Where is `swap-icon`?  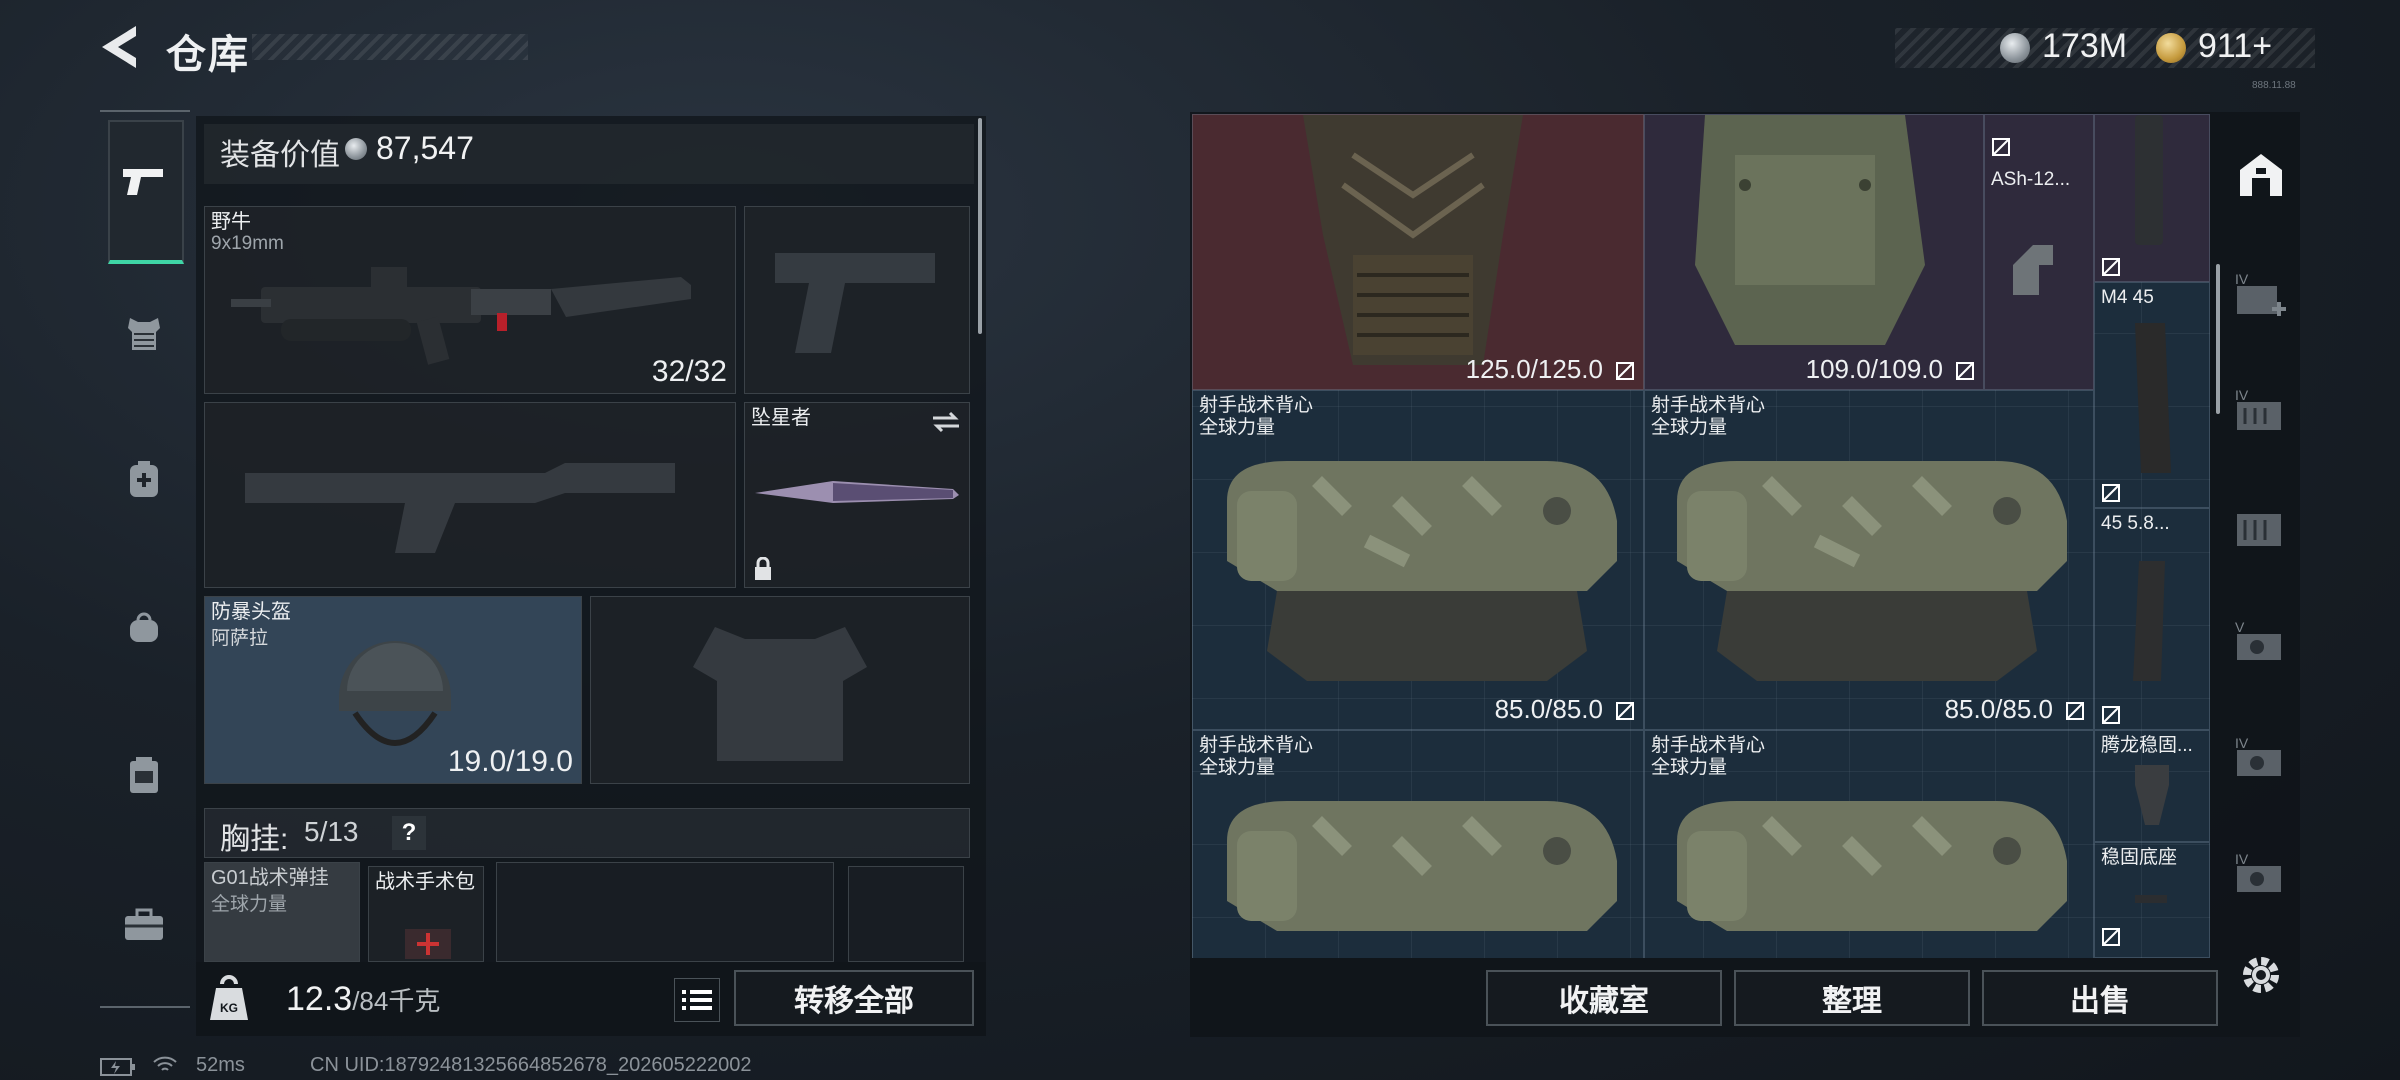 swap-icon is located at coordinates (946, 422).